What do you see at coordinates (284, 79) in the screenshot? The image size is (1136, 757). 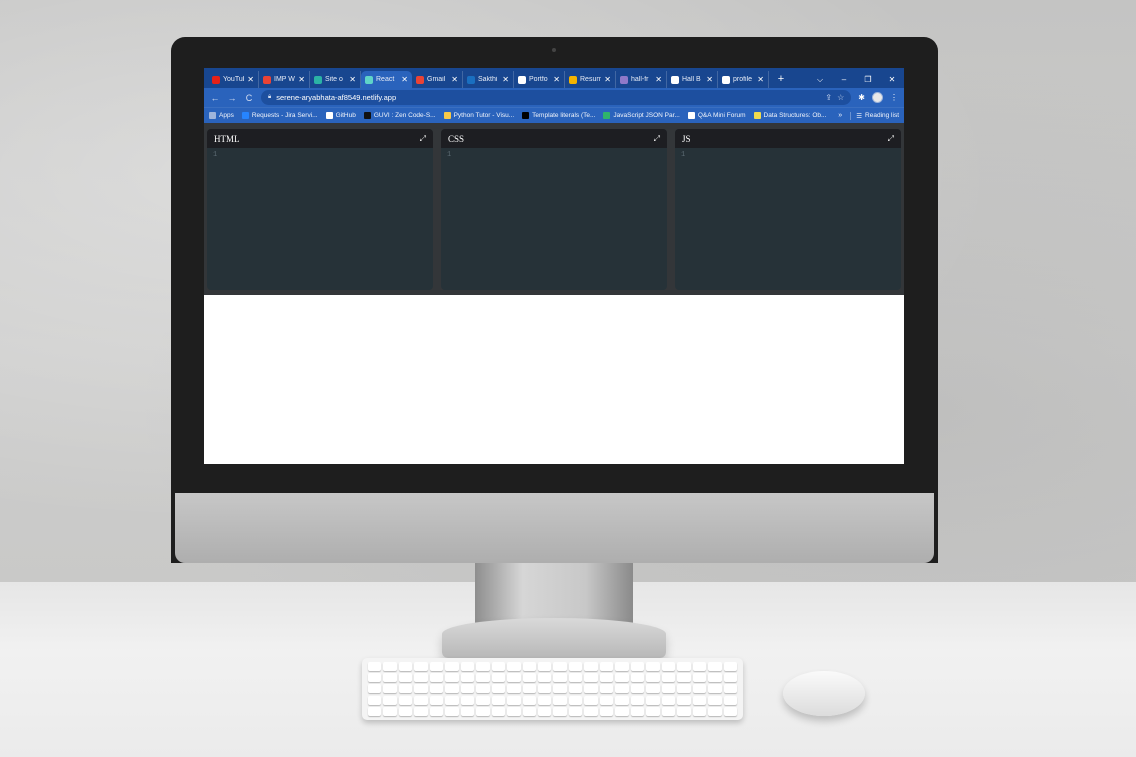 I see `browser-tab: IMP W ✕` at bounding box center [284, 79].